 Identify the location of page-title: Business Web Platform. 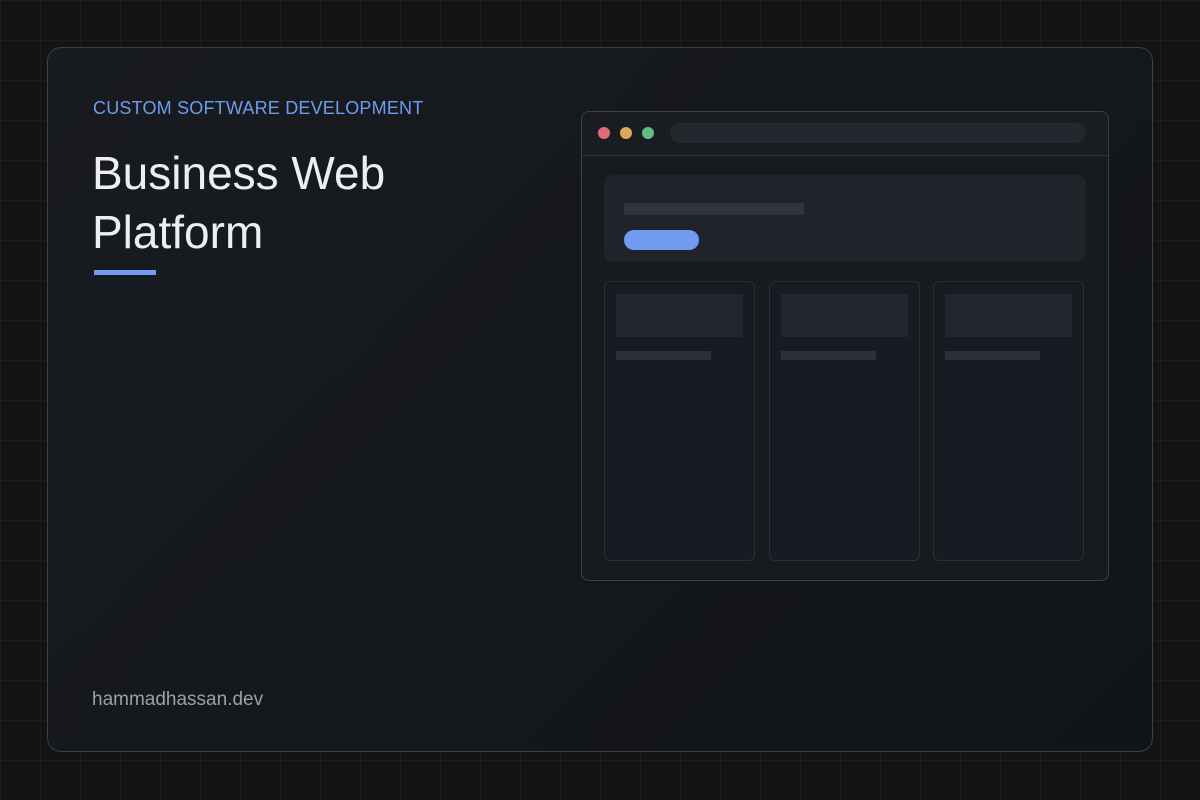
(239, 202).